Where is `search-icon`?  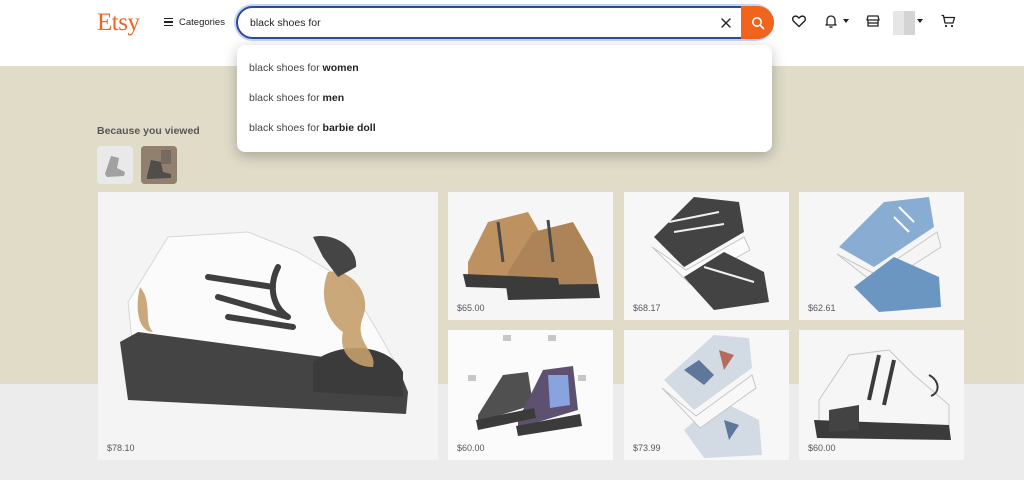 search-icon is located at coordinates (757, 22).